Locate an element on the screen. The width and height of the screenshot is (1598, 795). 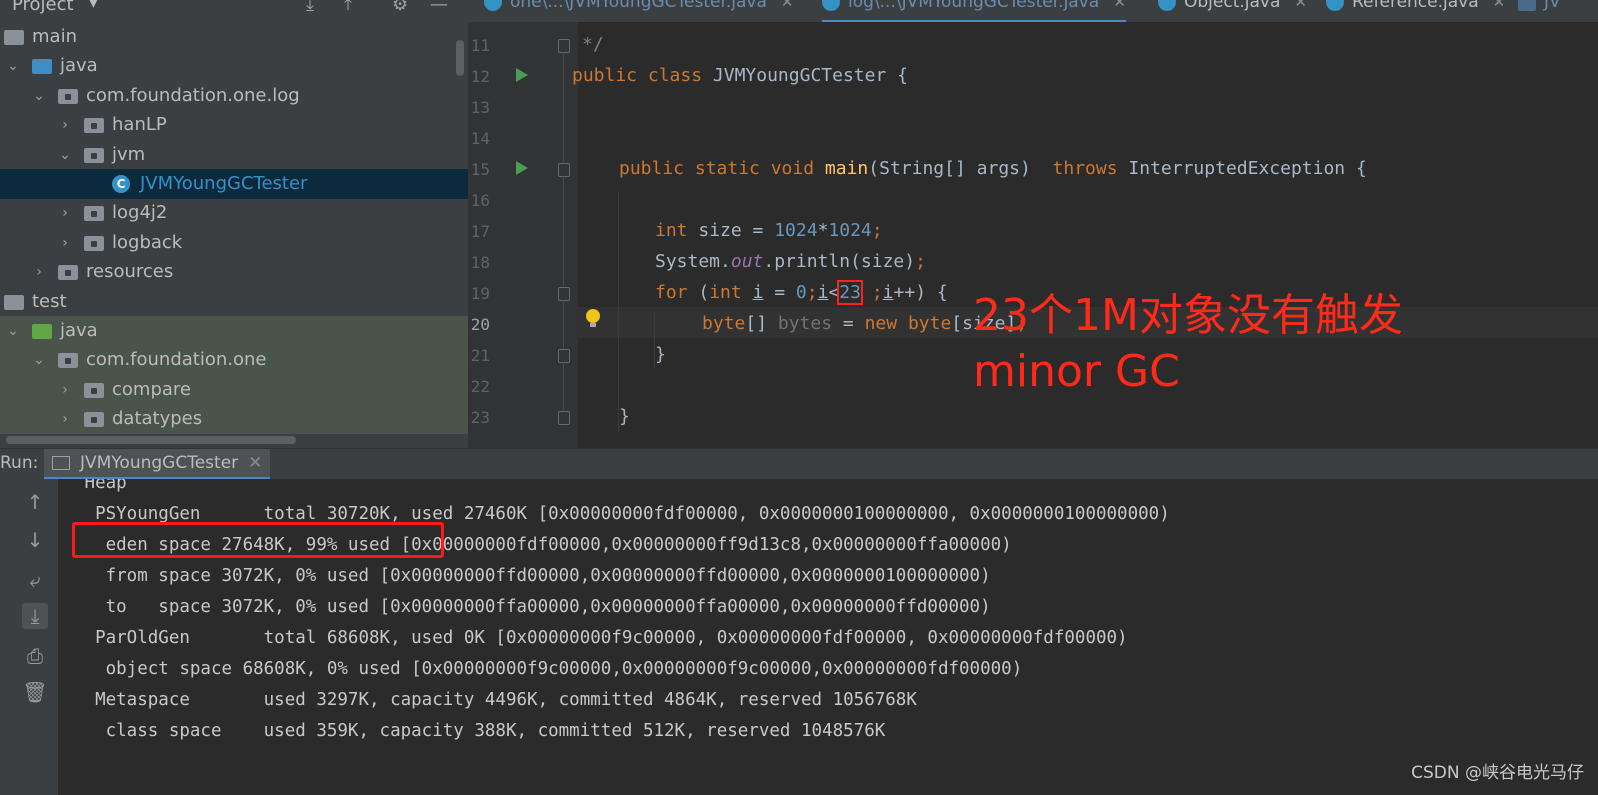
hide-icon: — is located at coordinates (439, 7).